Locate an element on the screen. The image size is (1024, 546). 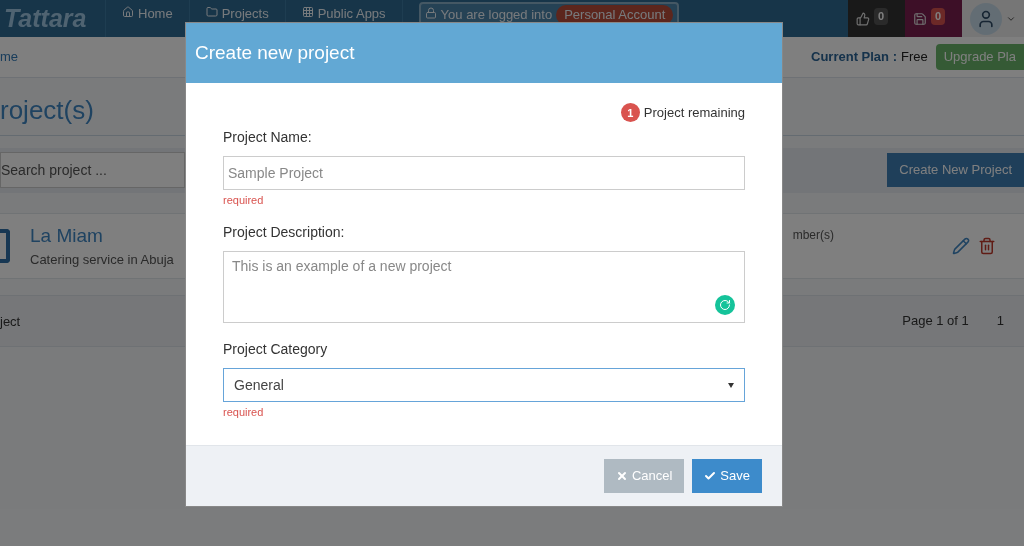
project-icon is located at coordinates (5, 245).